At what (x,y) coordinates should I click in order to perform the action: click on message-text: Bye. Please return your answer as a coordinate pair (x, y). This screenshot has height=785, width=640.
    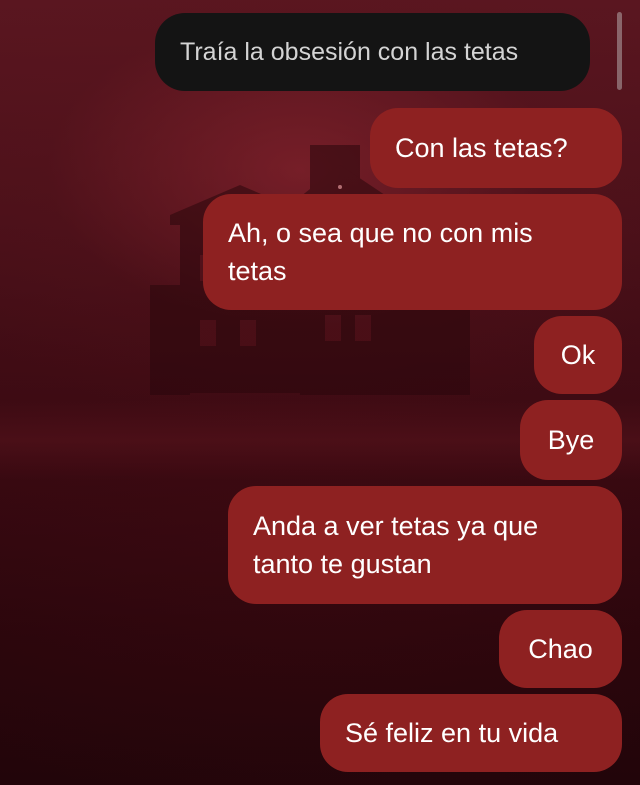
    Looking at the image, I should click on (571, 440).